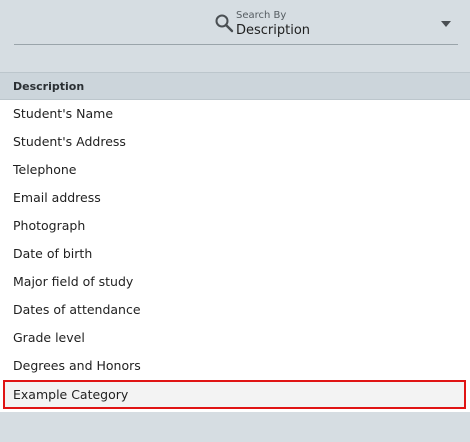 This screenshot has height=442, width=470. What do you see at coordinates (49, 86) in the screenshot?
I see `column-header-label: Description` at bounding box center [49, 86].